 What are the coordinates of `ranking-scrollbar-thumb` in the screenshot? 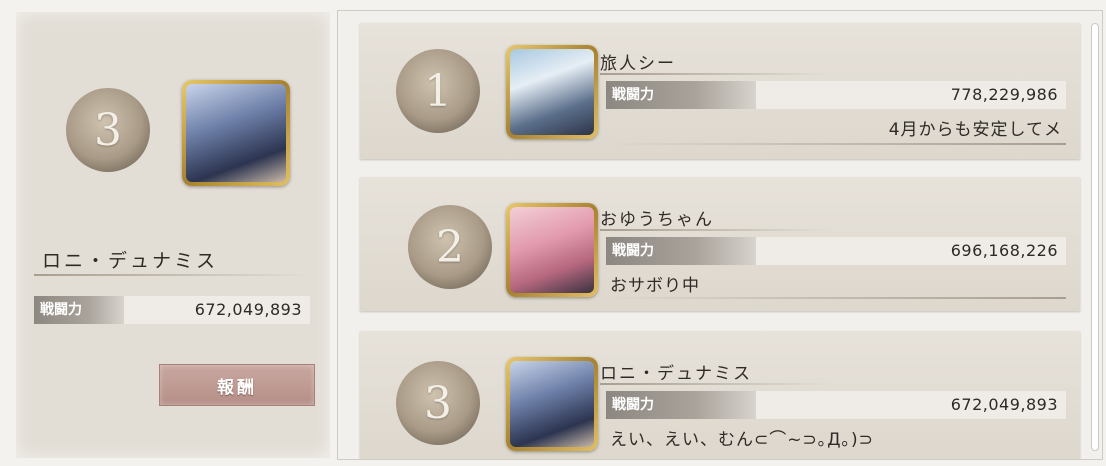 It's located at (1095, 237).